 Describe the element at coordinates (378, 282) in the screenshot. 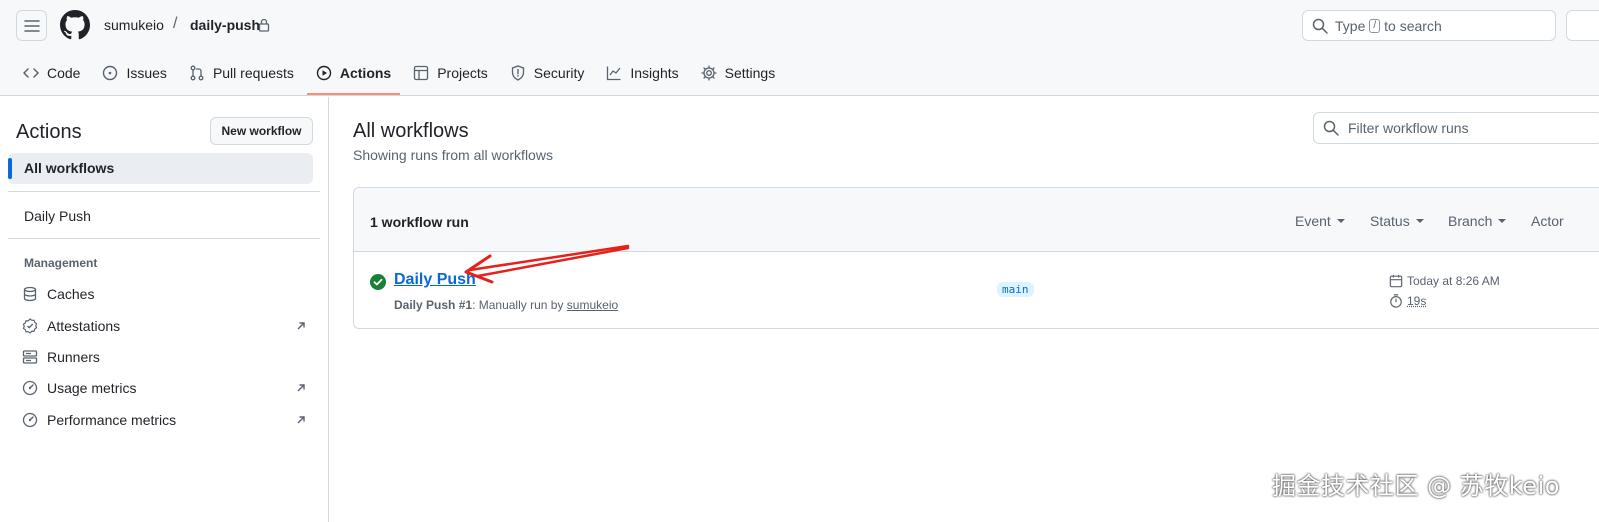

I see `check-circle-fill-icon` at that location.